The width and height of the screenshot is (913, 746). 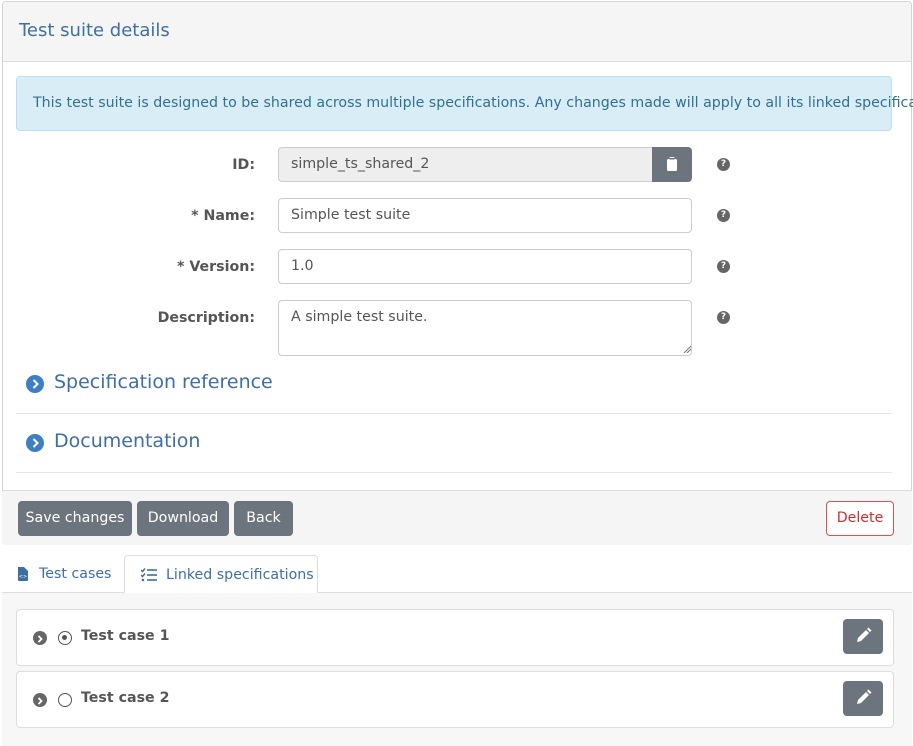 I want to click on description-label: Description:, so click(x=206, y=318).